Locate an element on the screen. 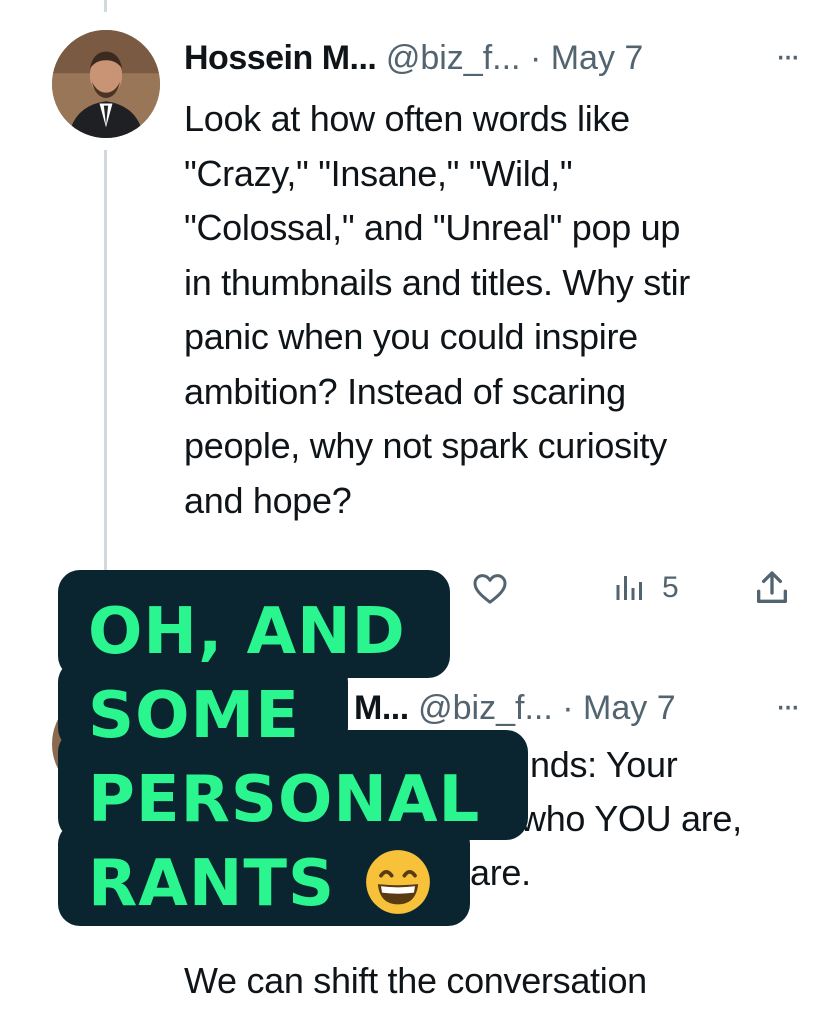 The width and height of the screenshot is (819, 1024). avatar-image is located at coordinates (106, 84).